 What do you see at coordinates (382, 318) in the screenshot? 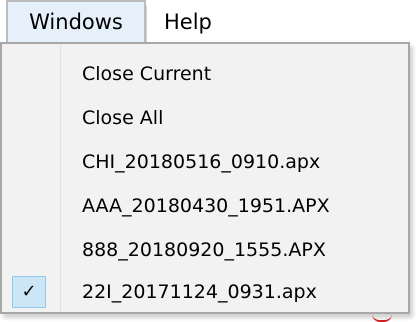
I see `background-red-mark` at bounding box center [382, 318].